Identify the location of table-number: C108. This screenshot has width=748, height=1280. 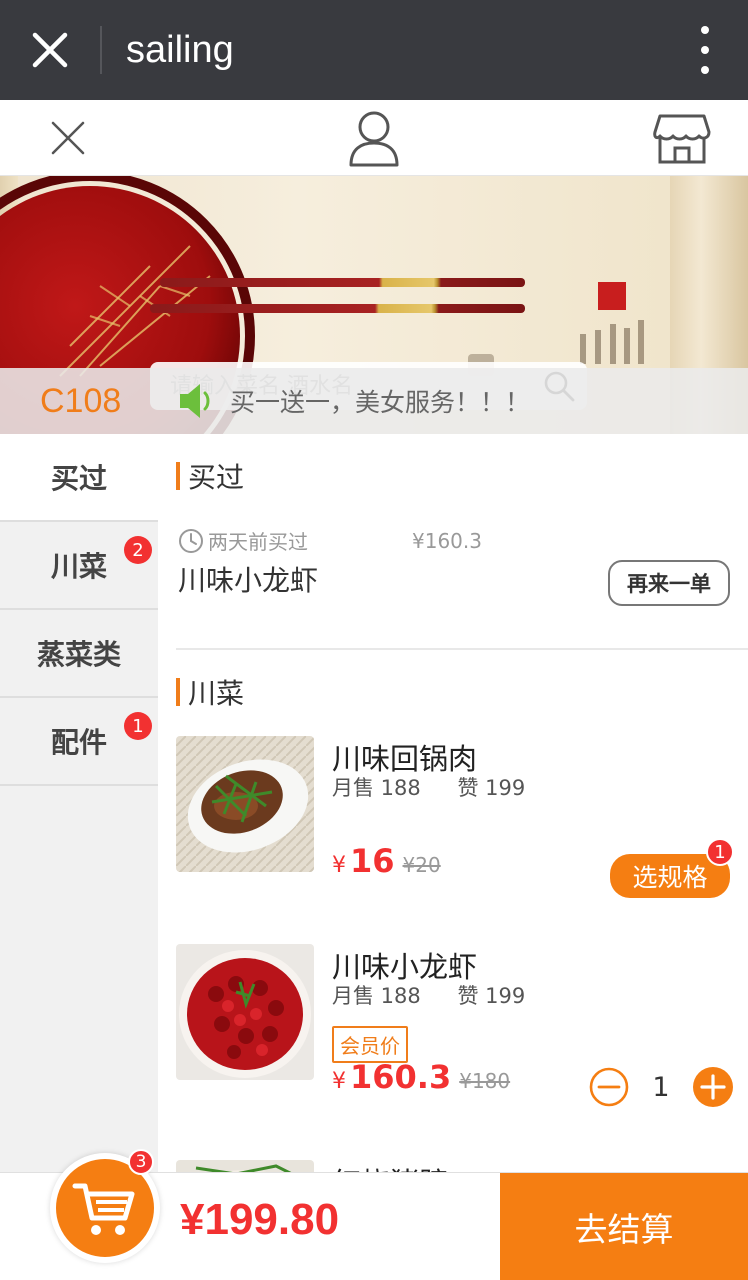
(81, 400).